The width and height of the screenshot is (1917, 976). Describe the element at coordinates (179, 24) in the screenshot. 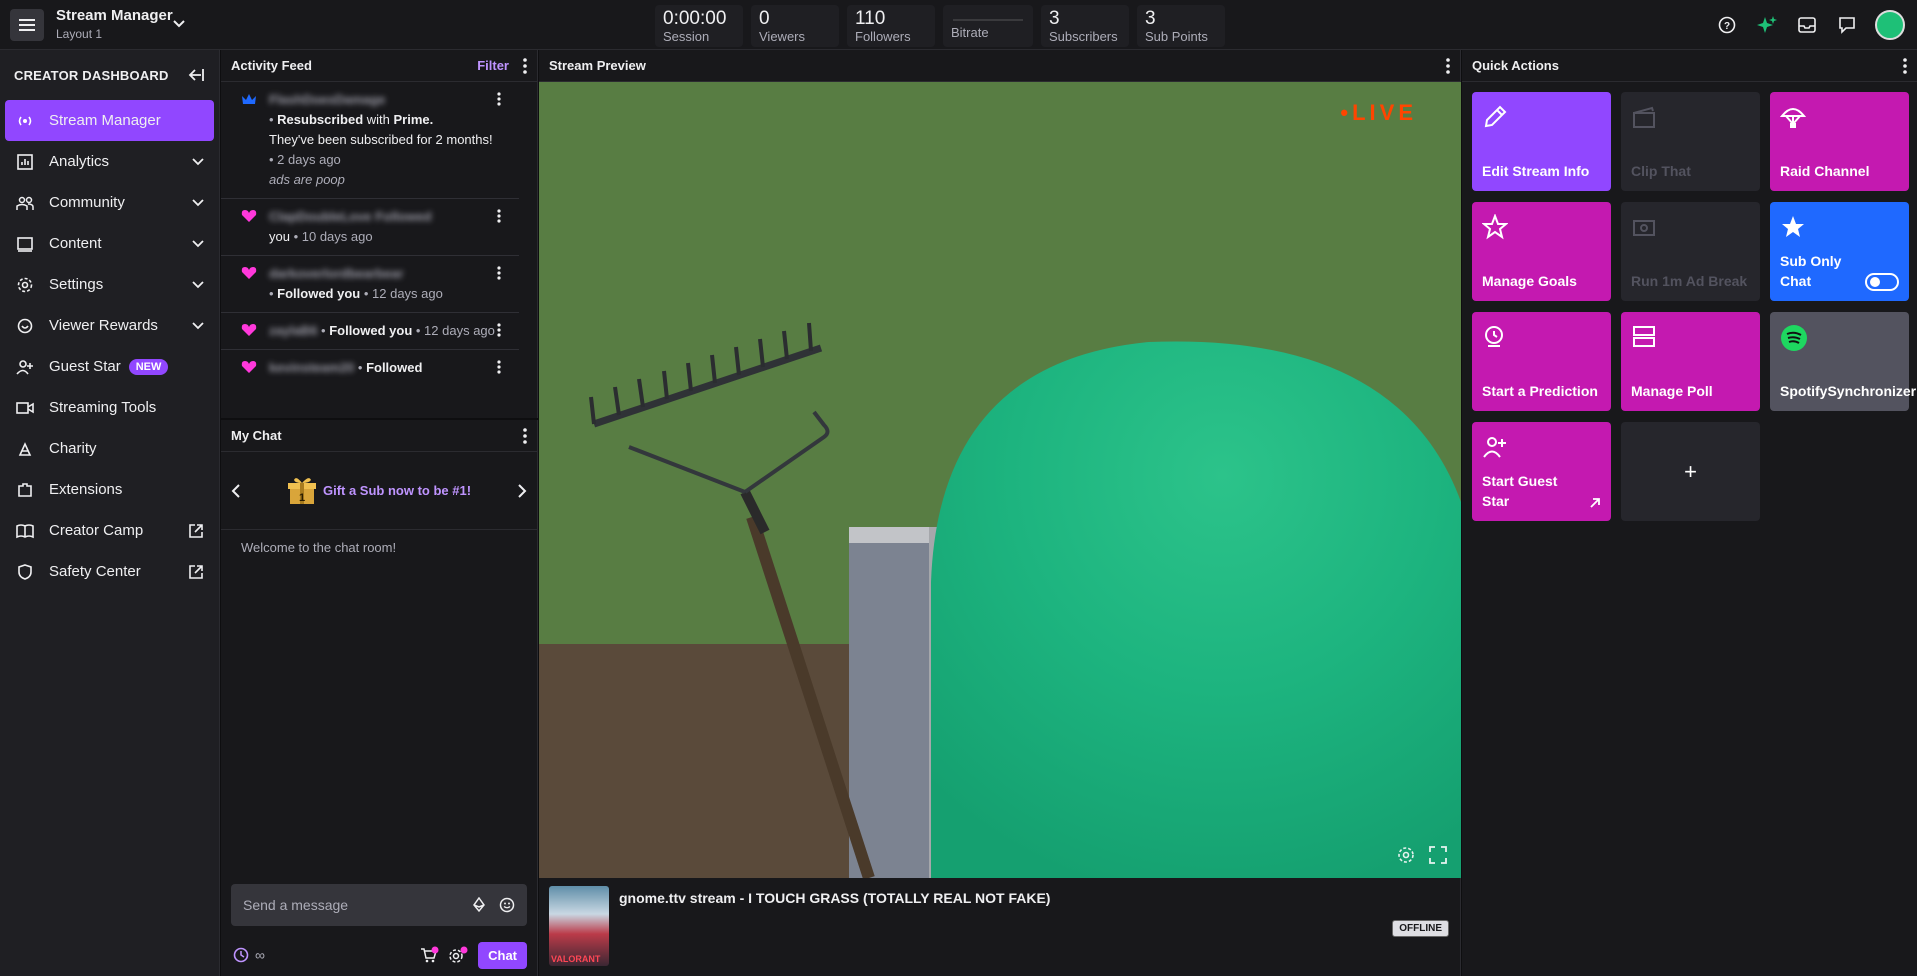

I see `layout-chevron-down-icon` at that location.